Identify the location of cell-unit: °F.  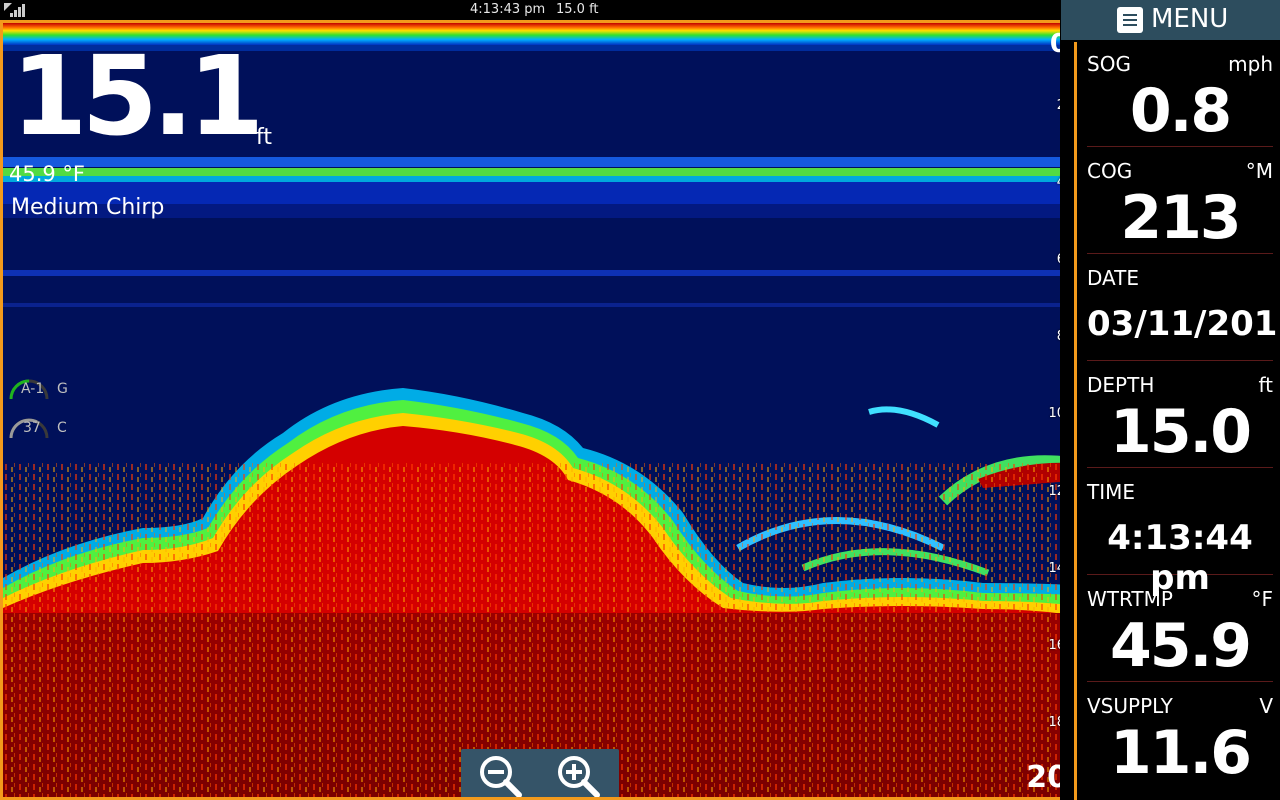
(1262, 599).